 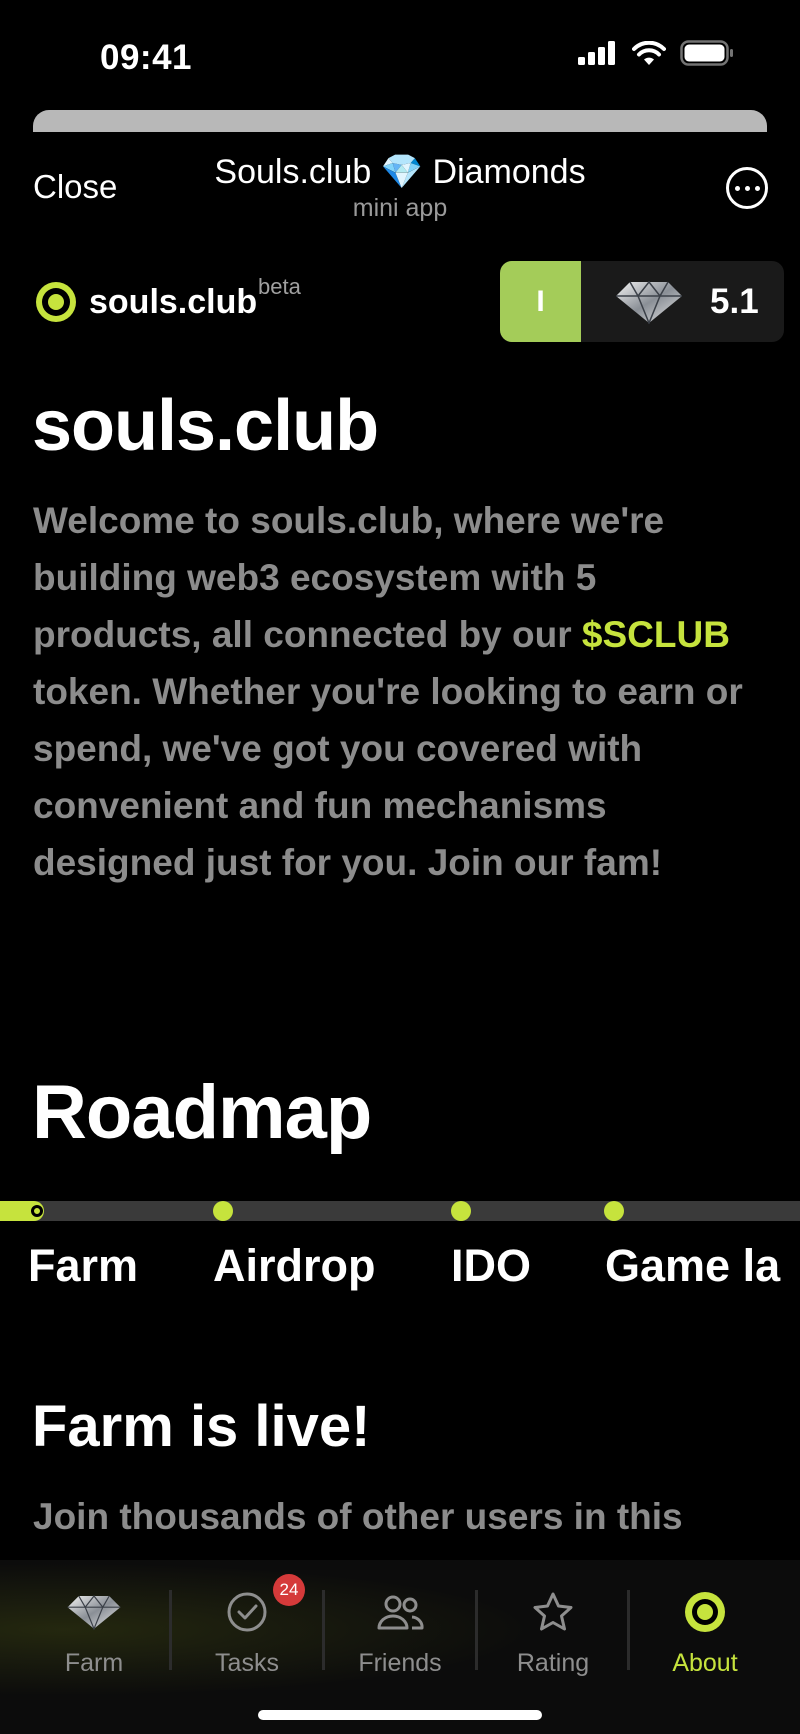 I want to click on miniapp-title: Souls.club 💎 Diamonds, so click(x=400, y=172).